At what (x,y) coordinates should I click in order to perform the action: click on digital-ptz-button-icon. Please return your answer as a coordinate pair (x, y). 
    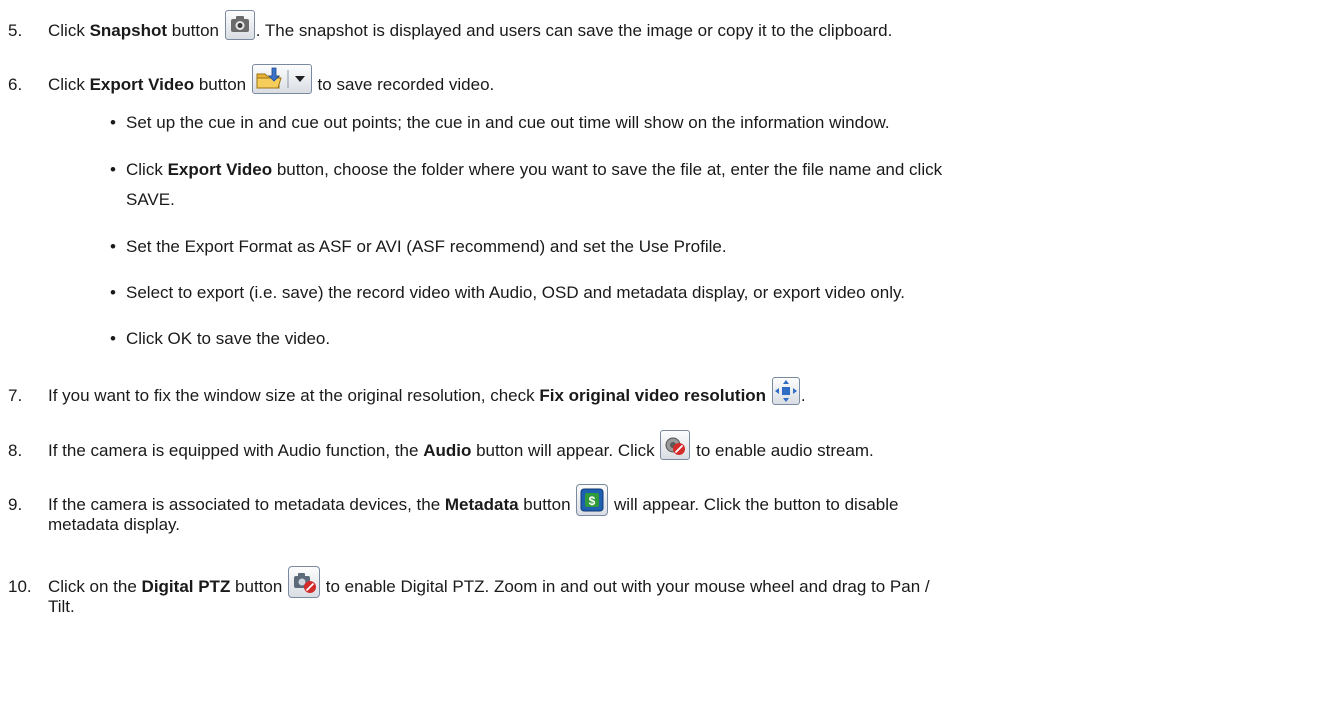
    Looking at the image, I should click on (304, 582).